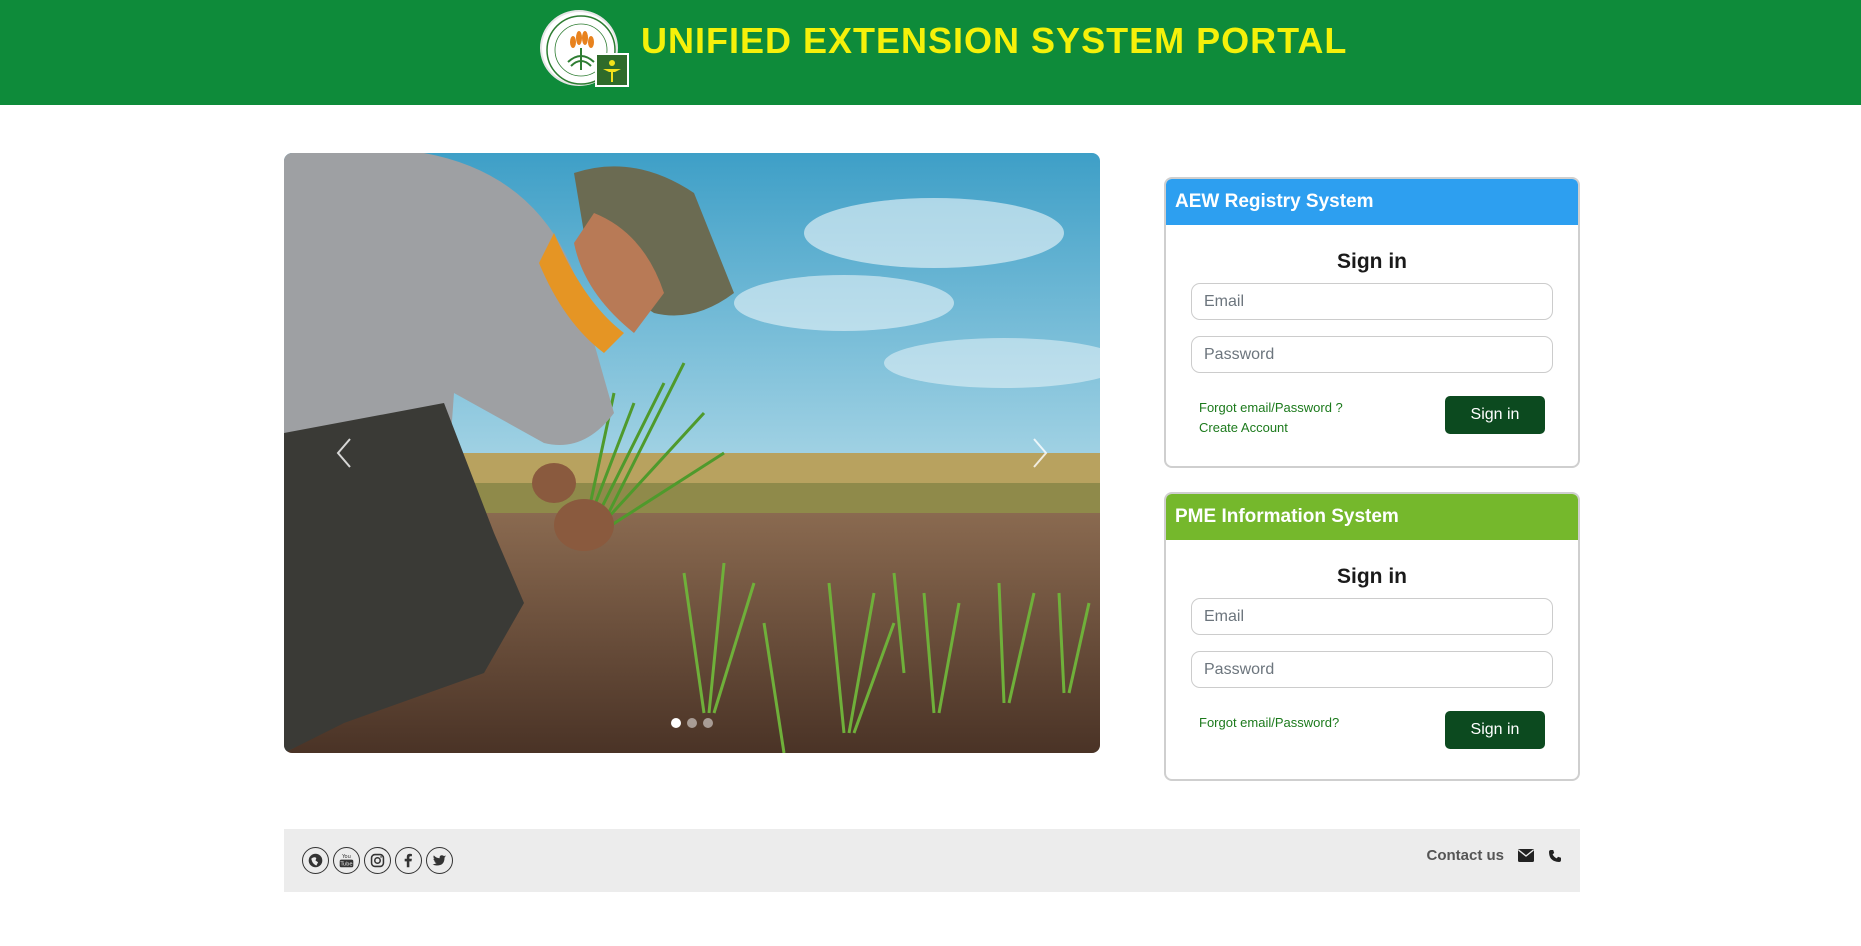  I want to click on youtube-icon: You Tube, so click(346, 860).